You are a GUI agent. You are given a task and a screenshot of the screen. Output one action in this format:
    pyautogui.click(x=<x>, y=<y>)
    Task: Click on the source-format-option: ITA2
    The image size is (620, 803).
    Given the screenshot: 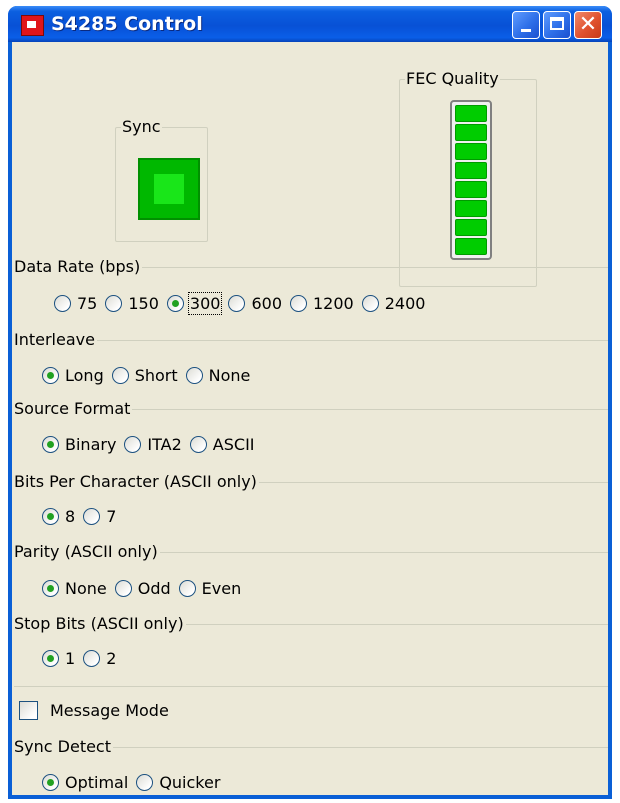 What is the action you would take?
    pyautogui.click(x=153, y=444)
    